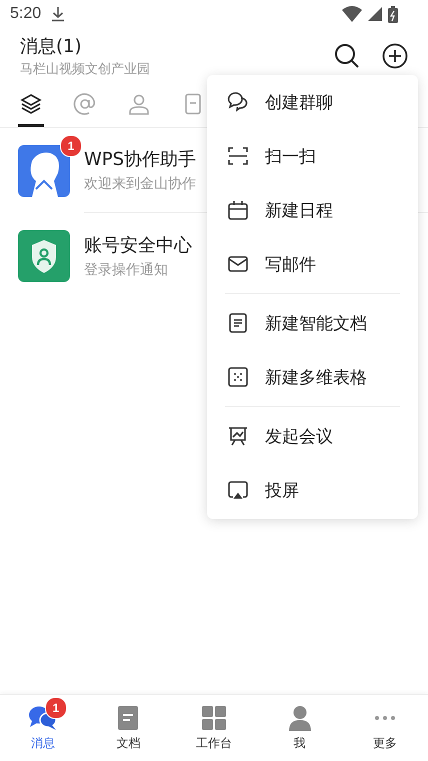  I want to click on status-time: 5:20, so click(26, 14).